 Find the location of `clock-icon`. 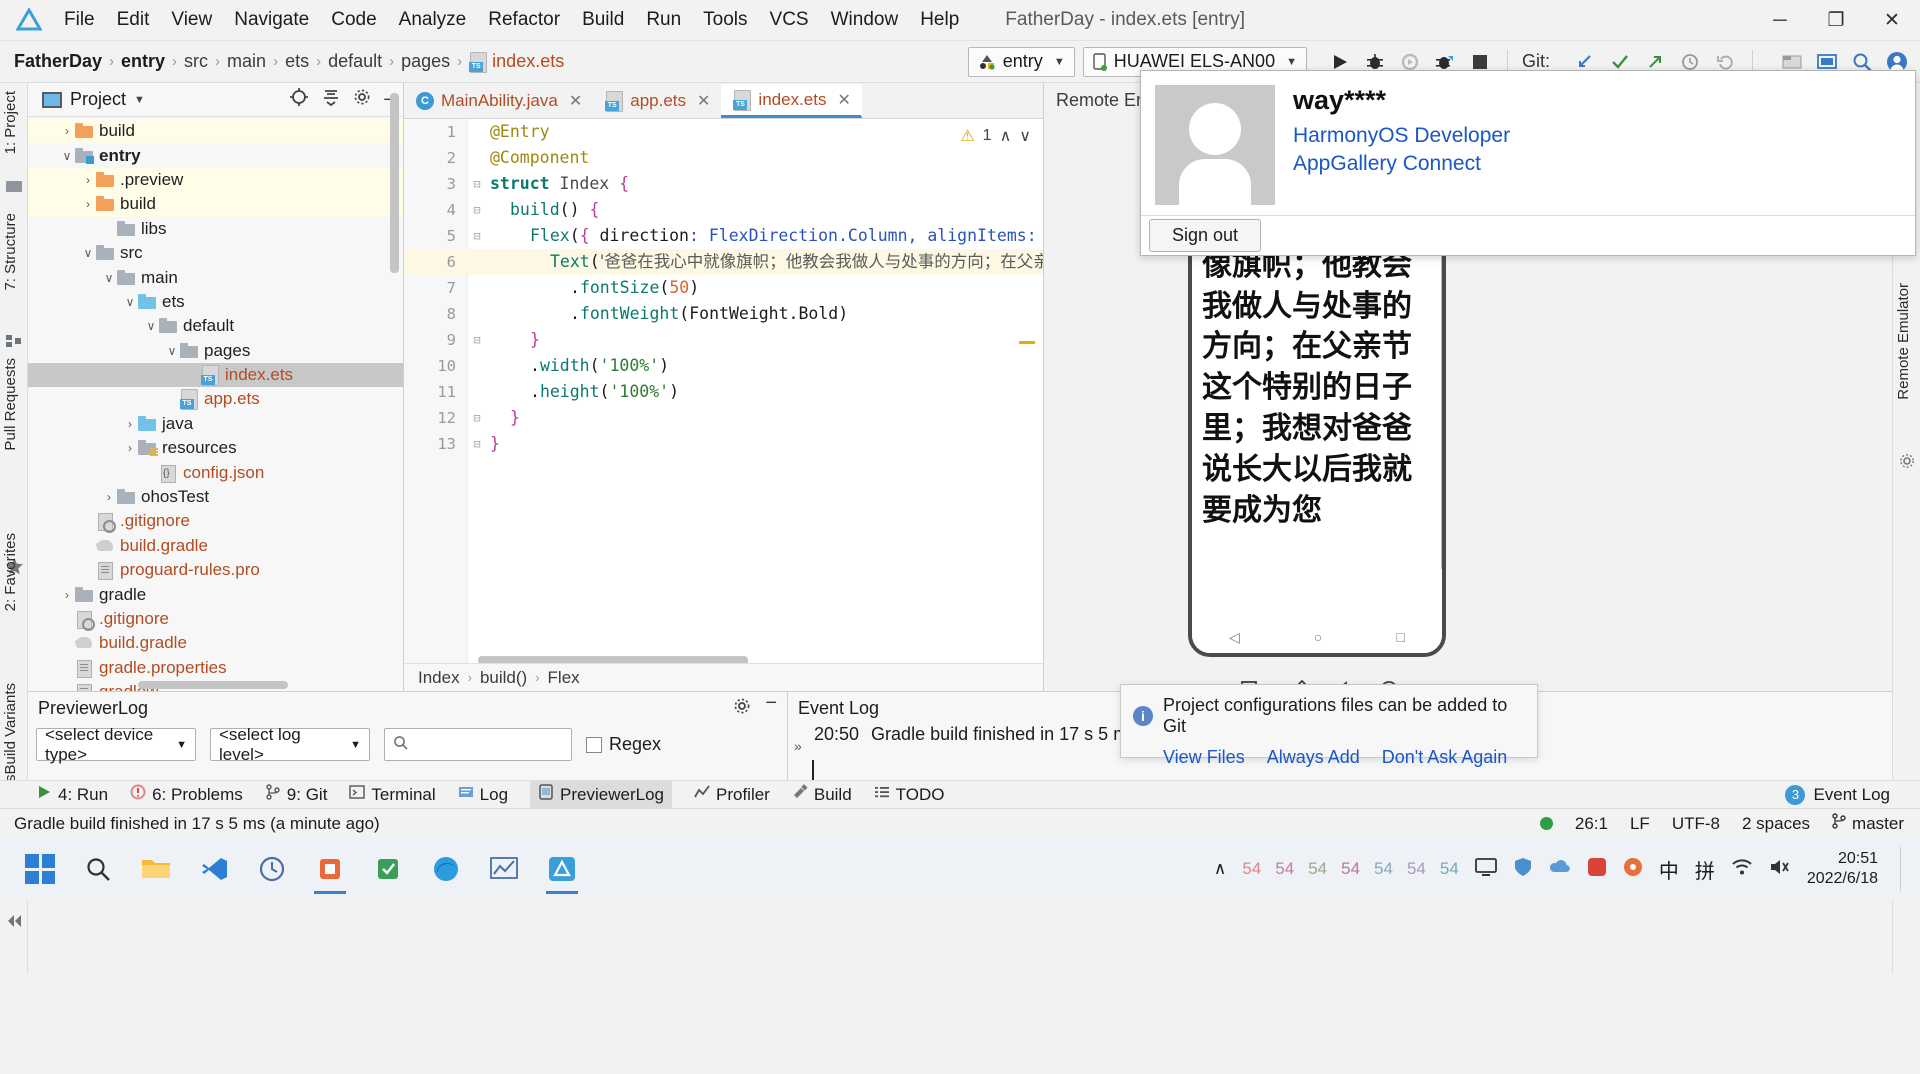

clock-icon is located at coordinates (272, 869).